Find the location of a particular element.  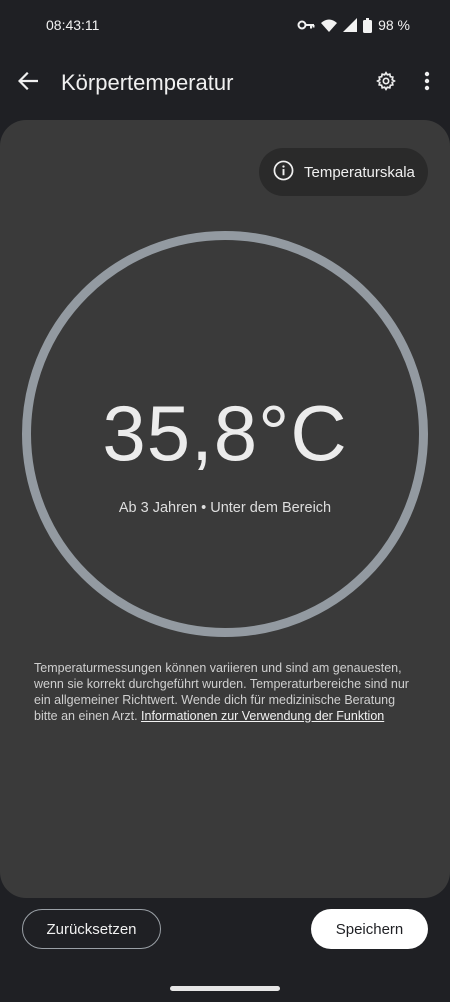

temperature-scale-label: Temperaturskala is located at coordinates (359, 172).